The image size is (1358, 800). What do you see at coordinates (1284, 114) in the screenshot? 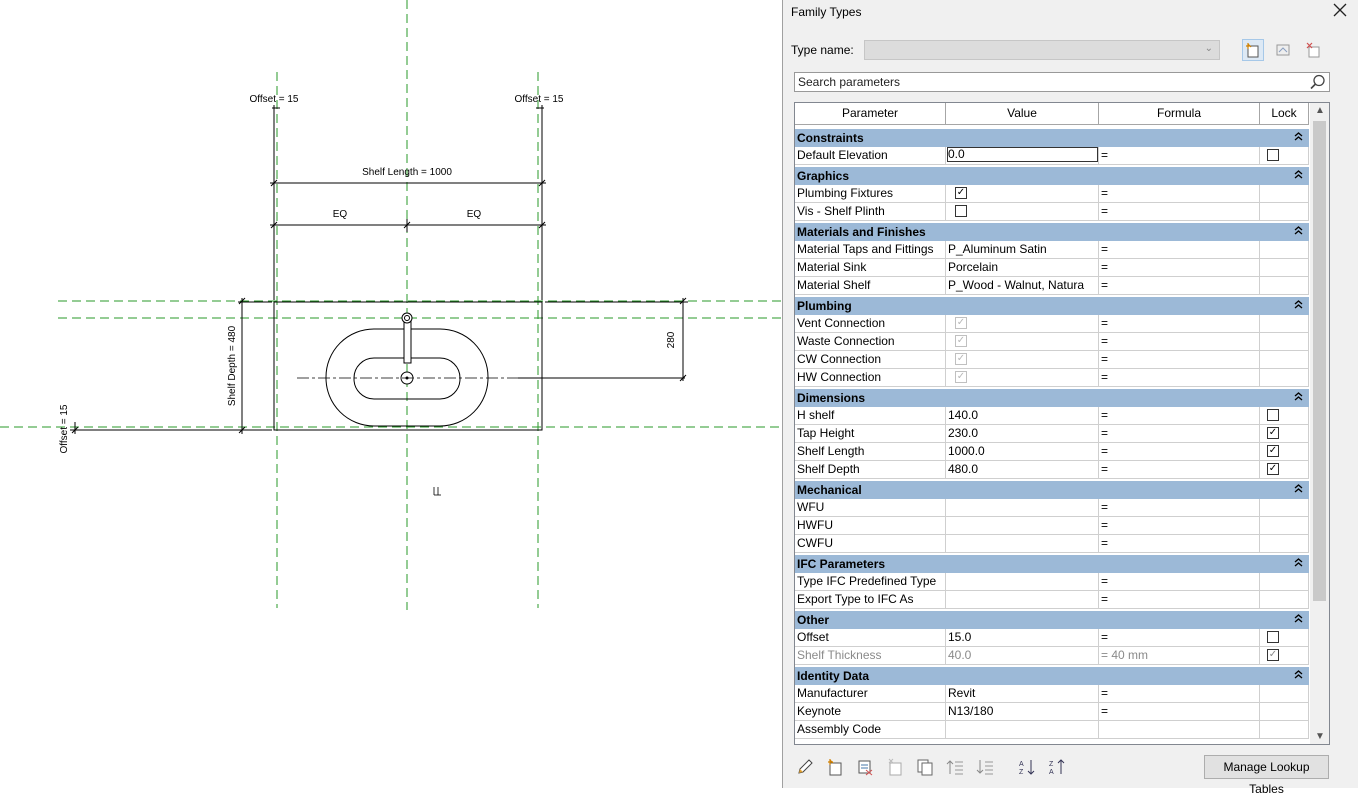
I see `column-header-lock: Lock` at bounding box center [1284, 114].